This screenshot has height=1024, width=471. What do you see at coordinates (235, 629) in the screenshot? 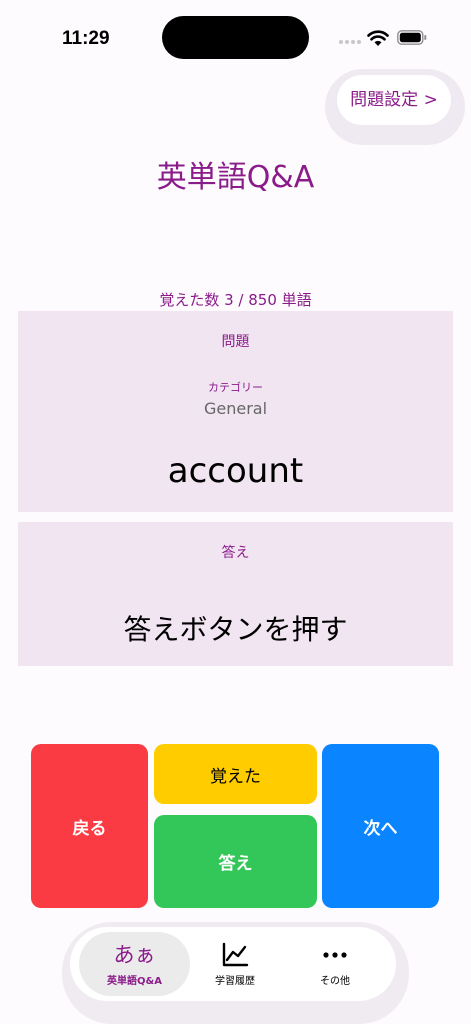
I see `answer-text: 答えボタンを押す` at bounding box center [235, 629].